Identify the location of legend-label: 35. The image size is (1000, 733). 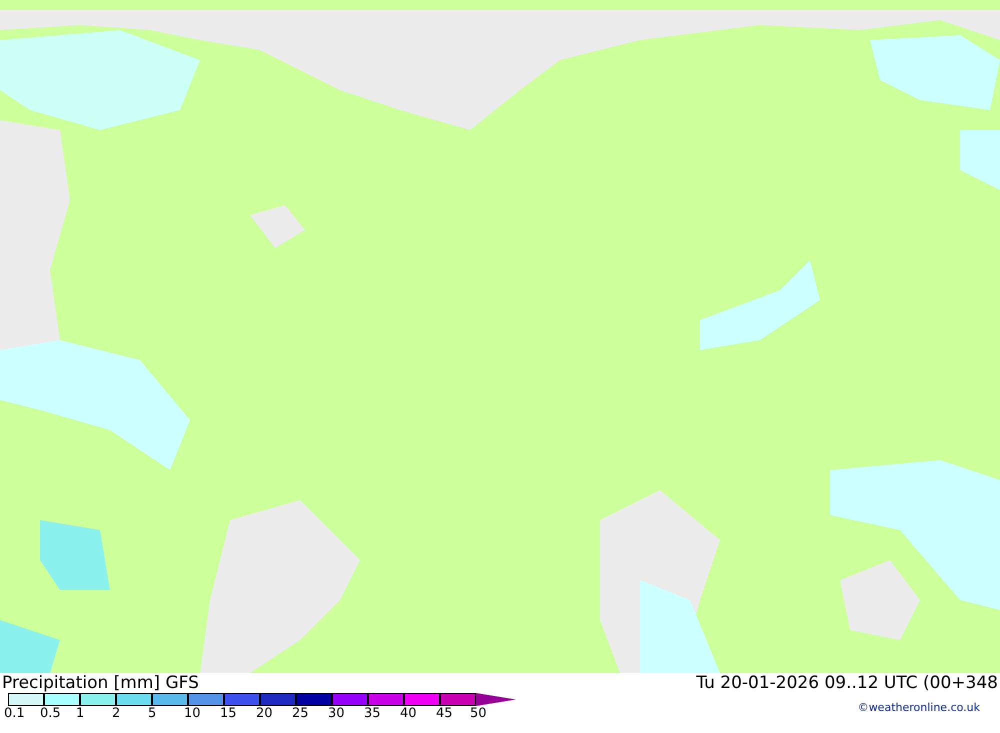
(373, 713).